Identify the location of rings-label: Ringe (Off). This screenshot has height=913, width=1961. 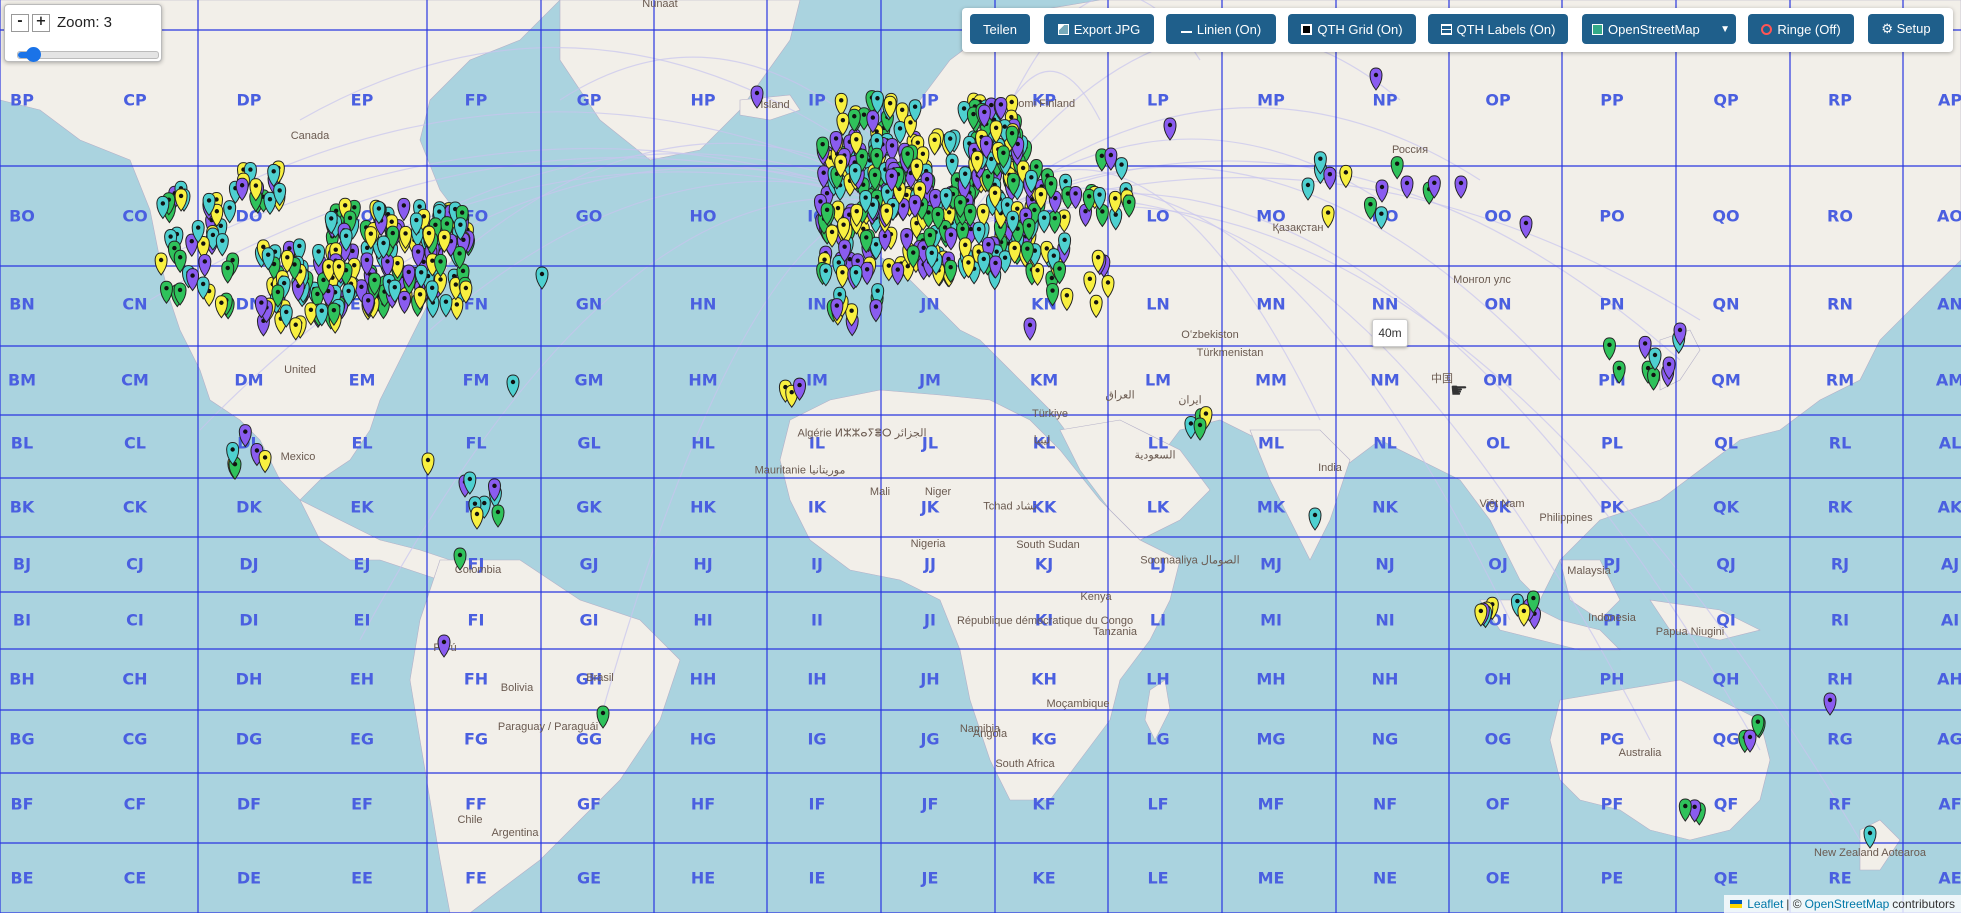
(1809, 29).